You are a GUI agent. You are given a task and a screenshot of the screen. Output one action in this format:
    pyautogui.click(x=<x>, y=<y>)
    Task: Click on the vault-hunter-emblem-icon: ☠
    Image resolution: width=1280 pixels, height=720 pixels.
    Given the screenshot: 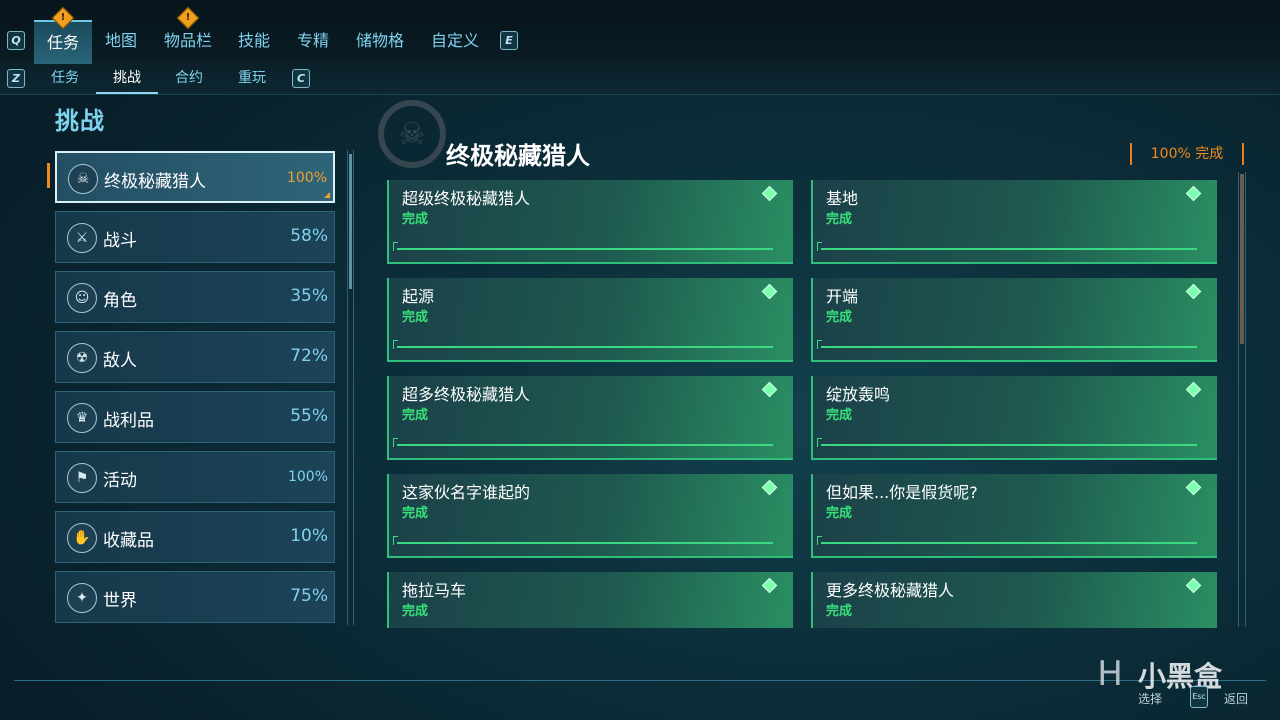 What is the action you would take?
    pyautogui.click(x=412, y=134)
    